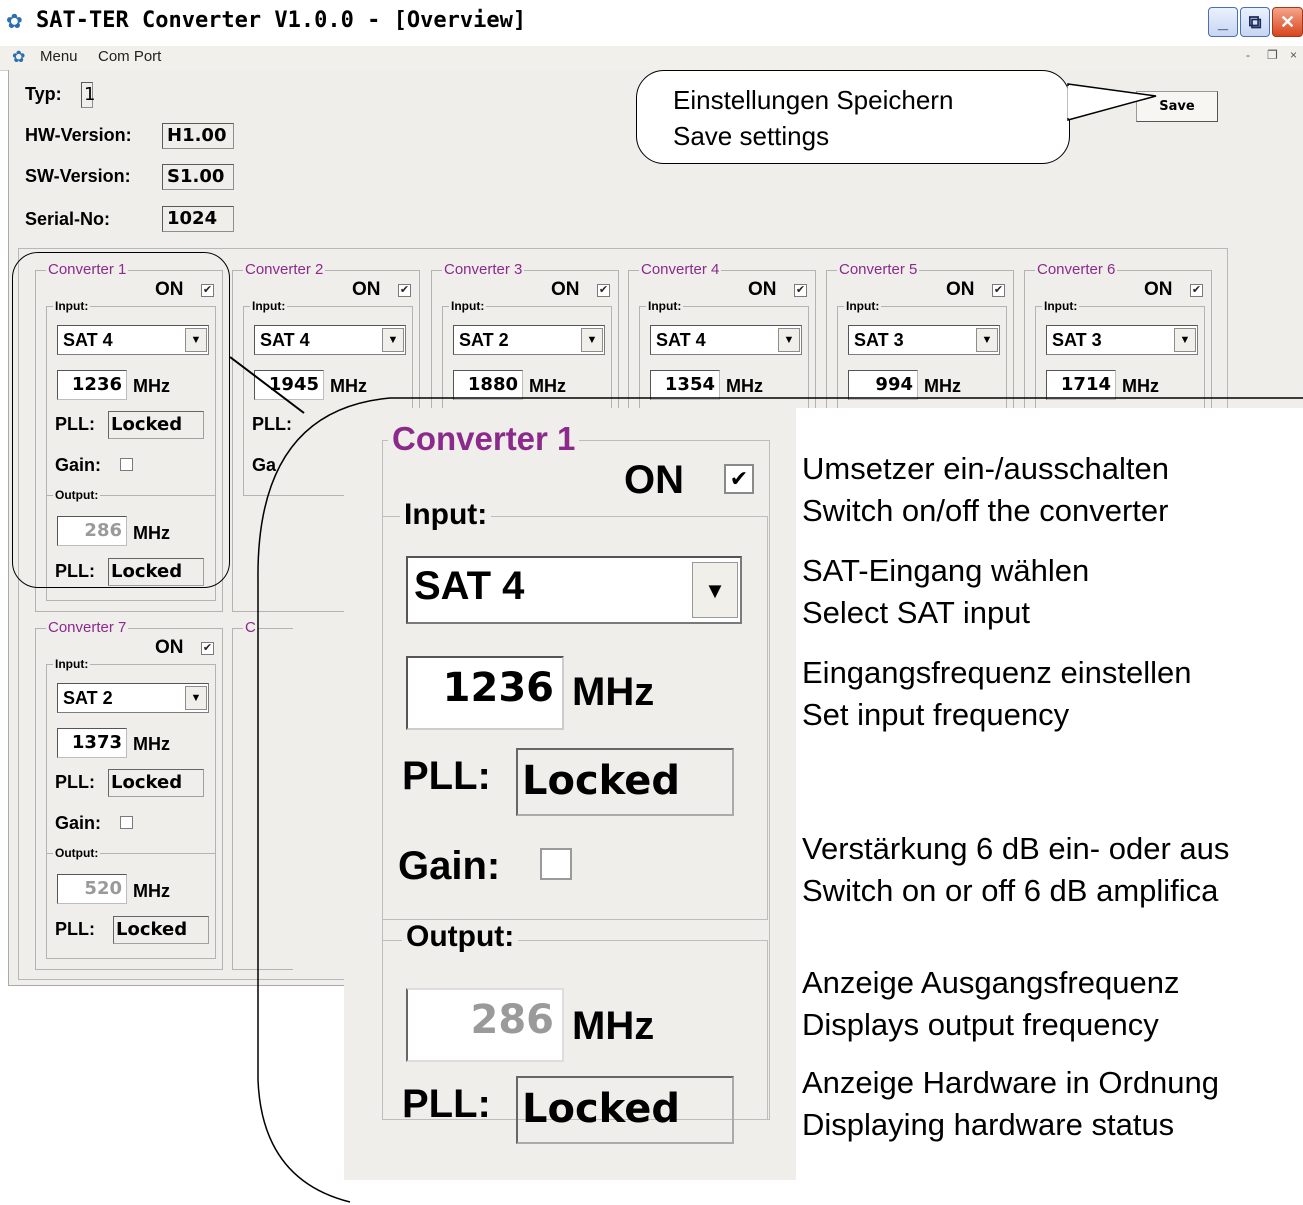  Describe the element at coordinates (924, 340) in the screenshot. I see `converter-5-input-select: SAT 3 ▼` at that location.